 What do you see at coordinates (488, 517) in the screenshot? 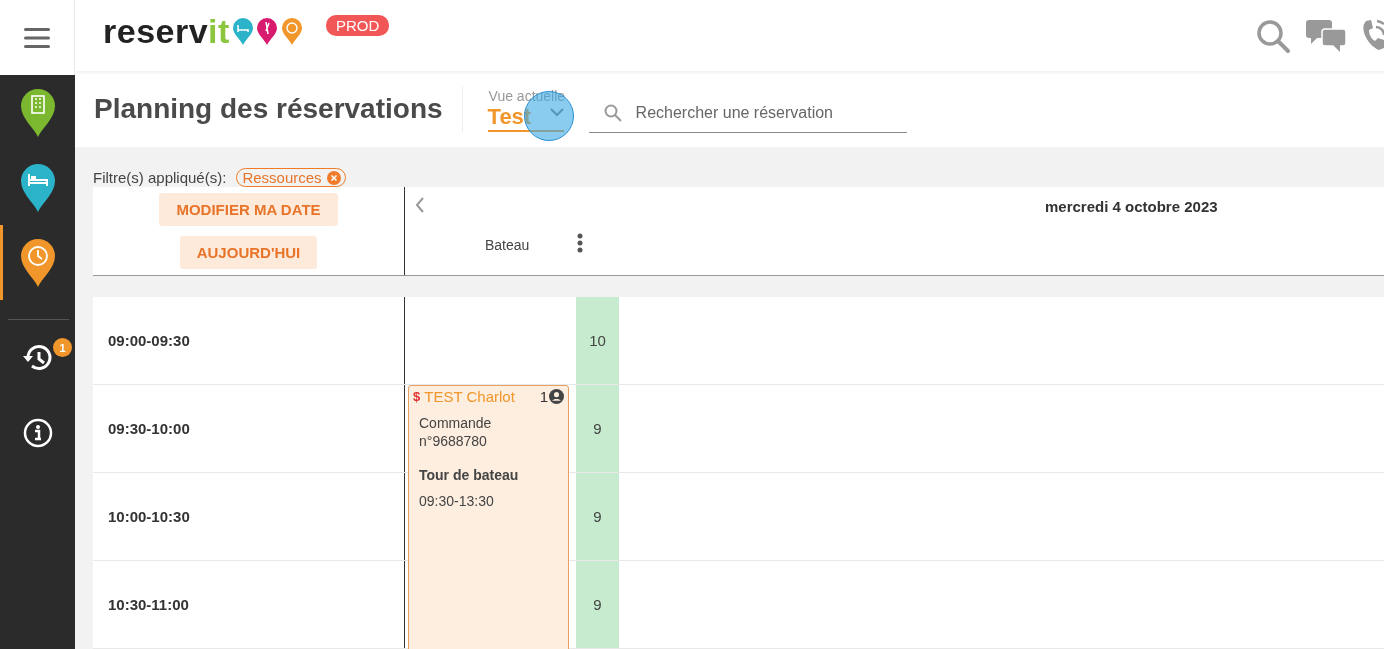
I see `booking-card: $ TEST Charlot 1 Commande n°9688780 Tour de bateau 09:30-13:30` at bounding box center [488, 517].